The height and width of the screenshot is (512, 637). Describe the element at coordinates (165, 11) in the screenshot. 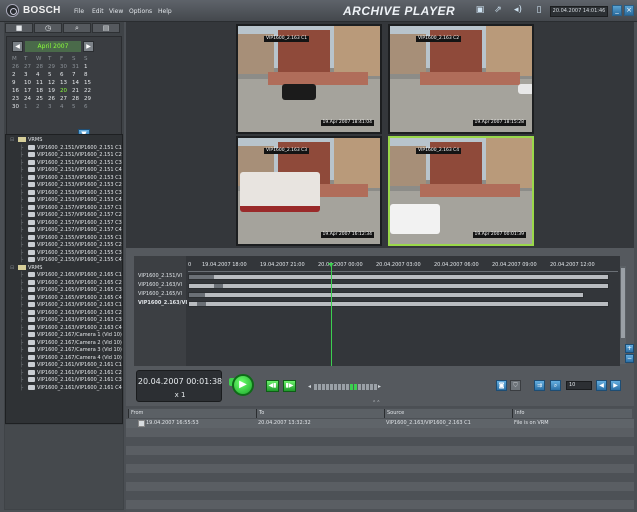

I see `menu-help: Help` at that location.